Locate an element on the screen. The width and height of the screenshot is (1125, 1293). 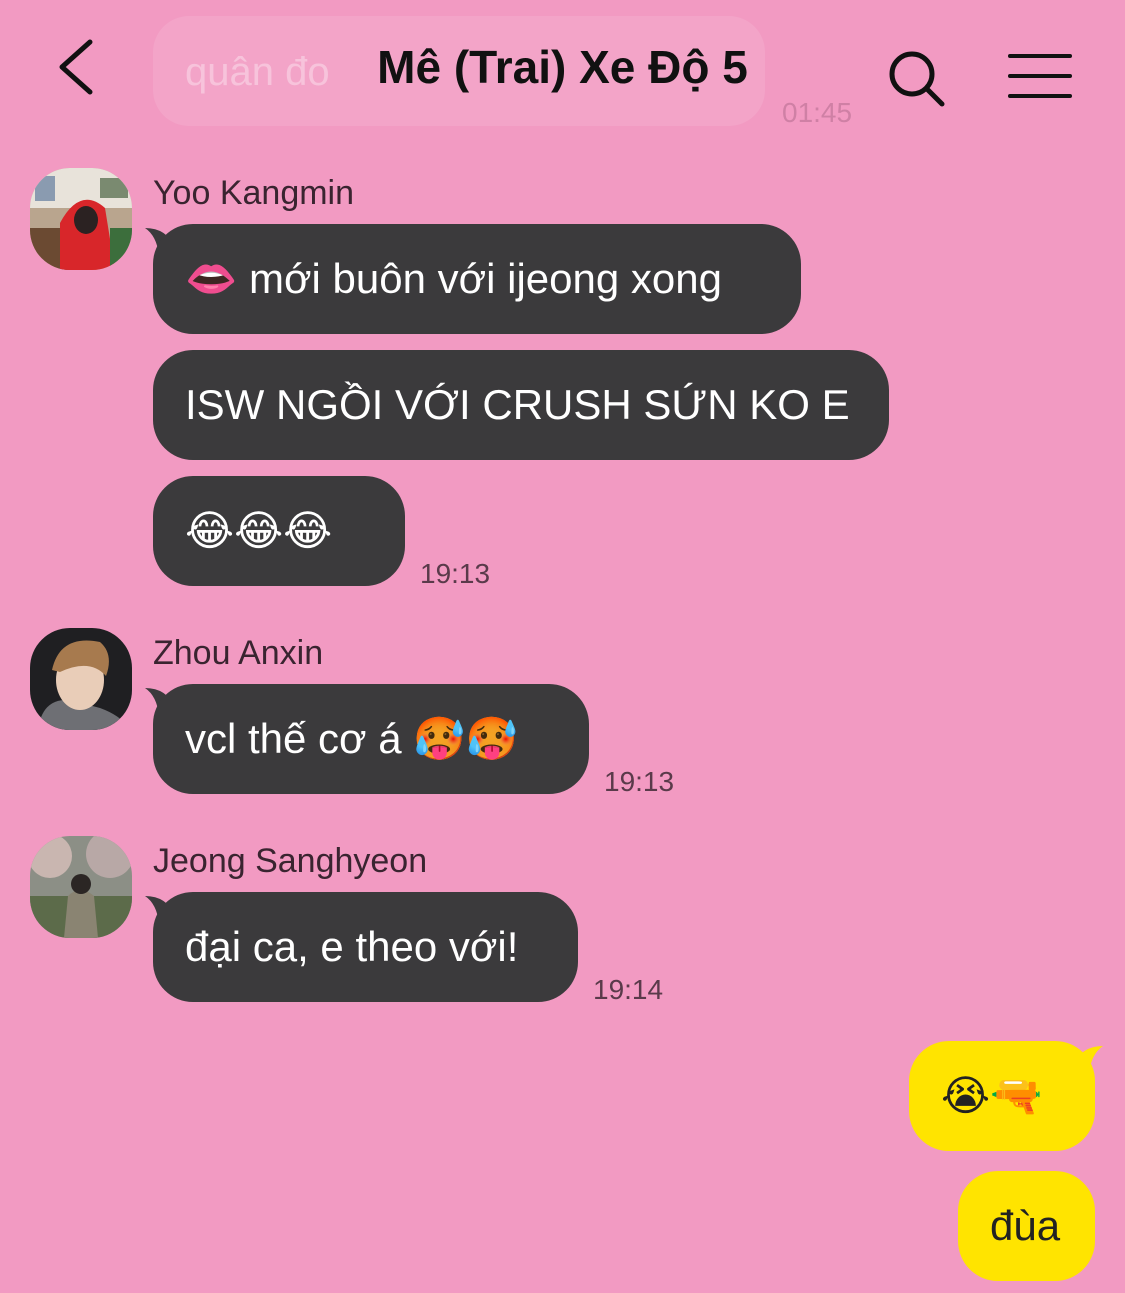
message-text: vcl thế cơ á 🥵🥵 is located at coordinates (351, 738).